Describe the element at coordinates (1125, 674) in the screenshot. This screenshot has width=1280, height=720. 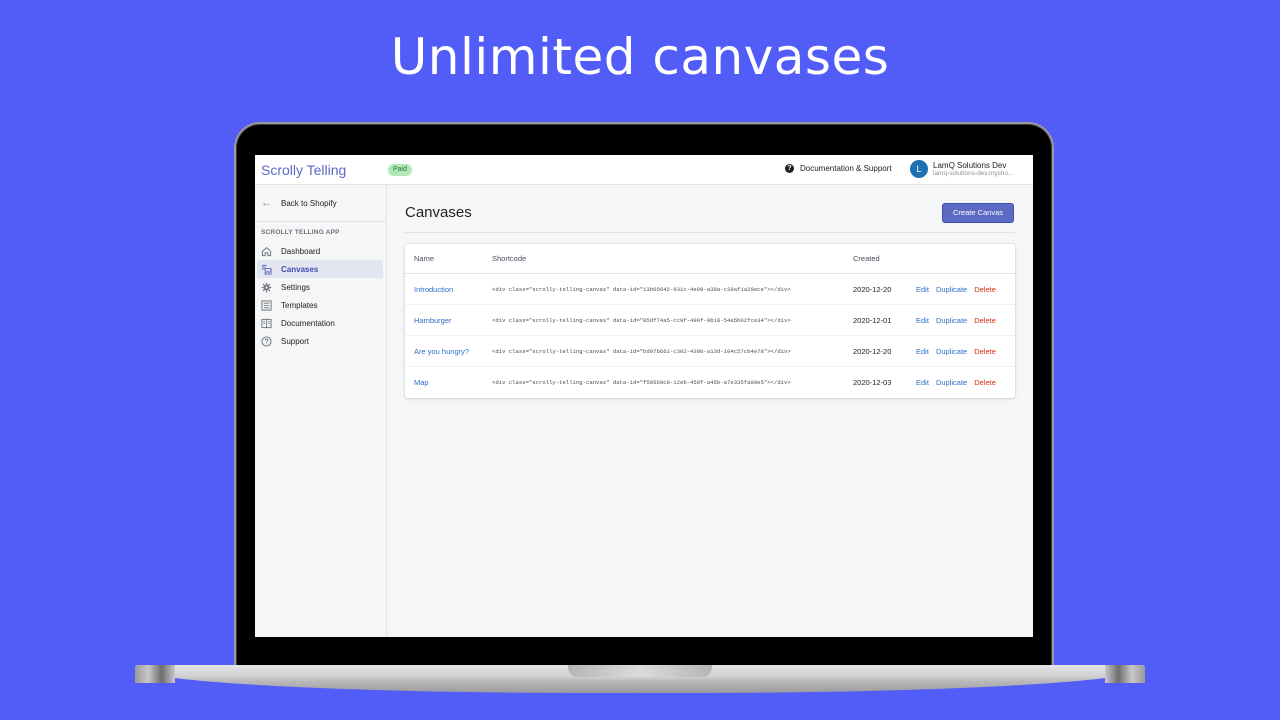
I see `laptop-base-edge-right` at that location.